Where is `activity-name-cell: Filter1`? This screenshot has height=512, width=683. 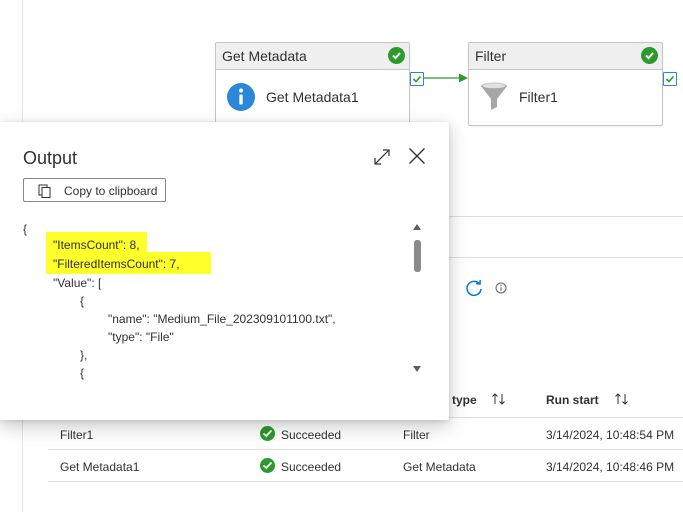 activity-name-cell: Filter1 is located at coordinates (76, 435).